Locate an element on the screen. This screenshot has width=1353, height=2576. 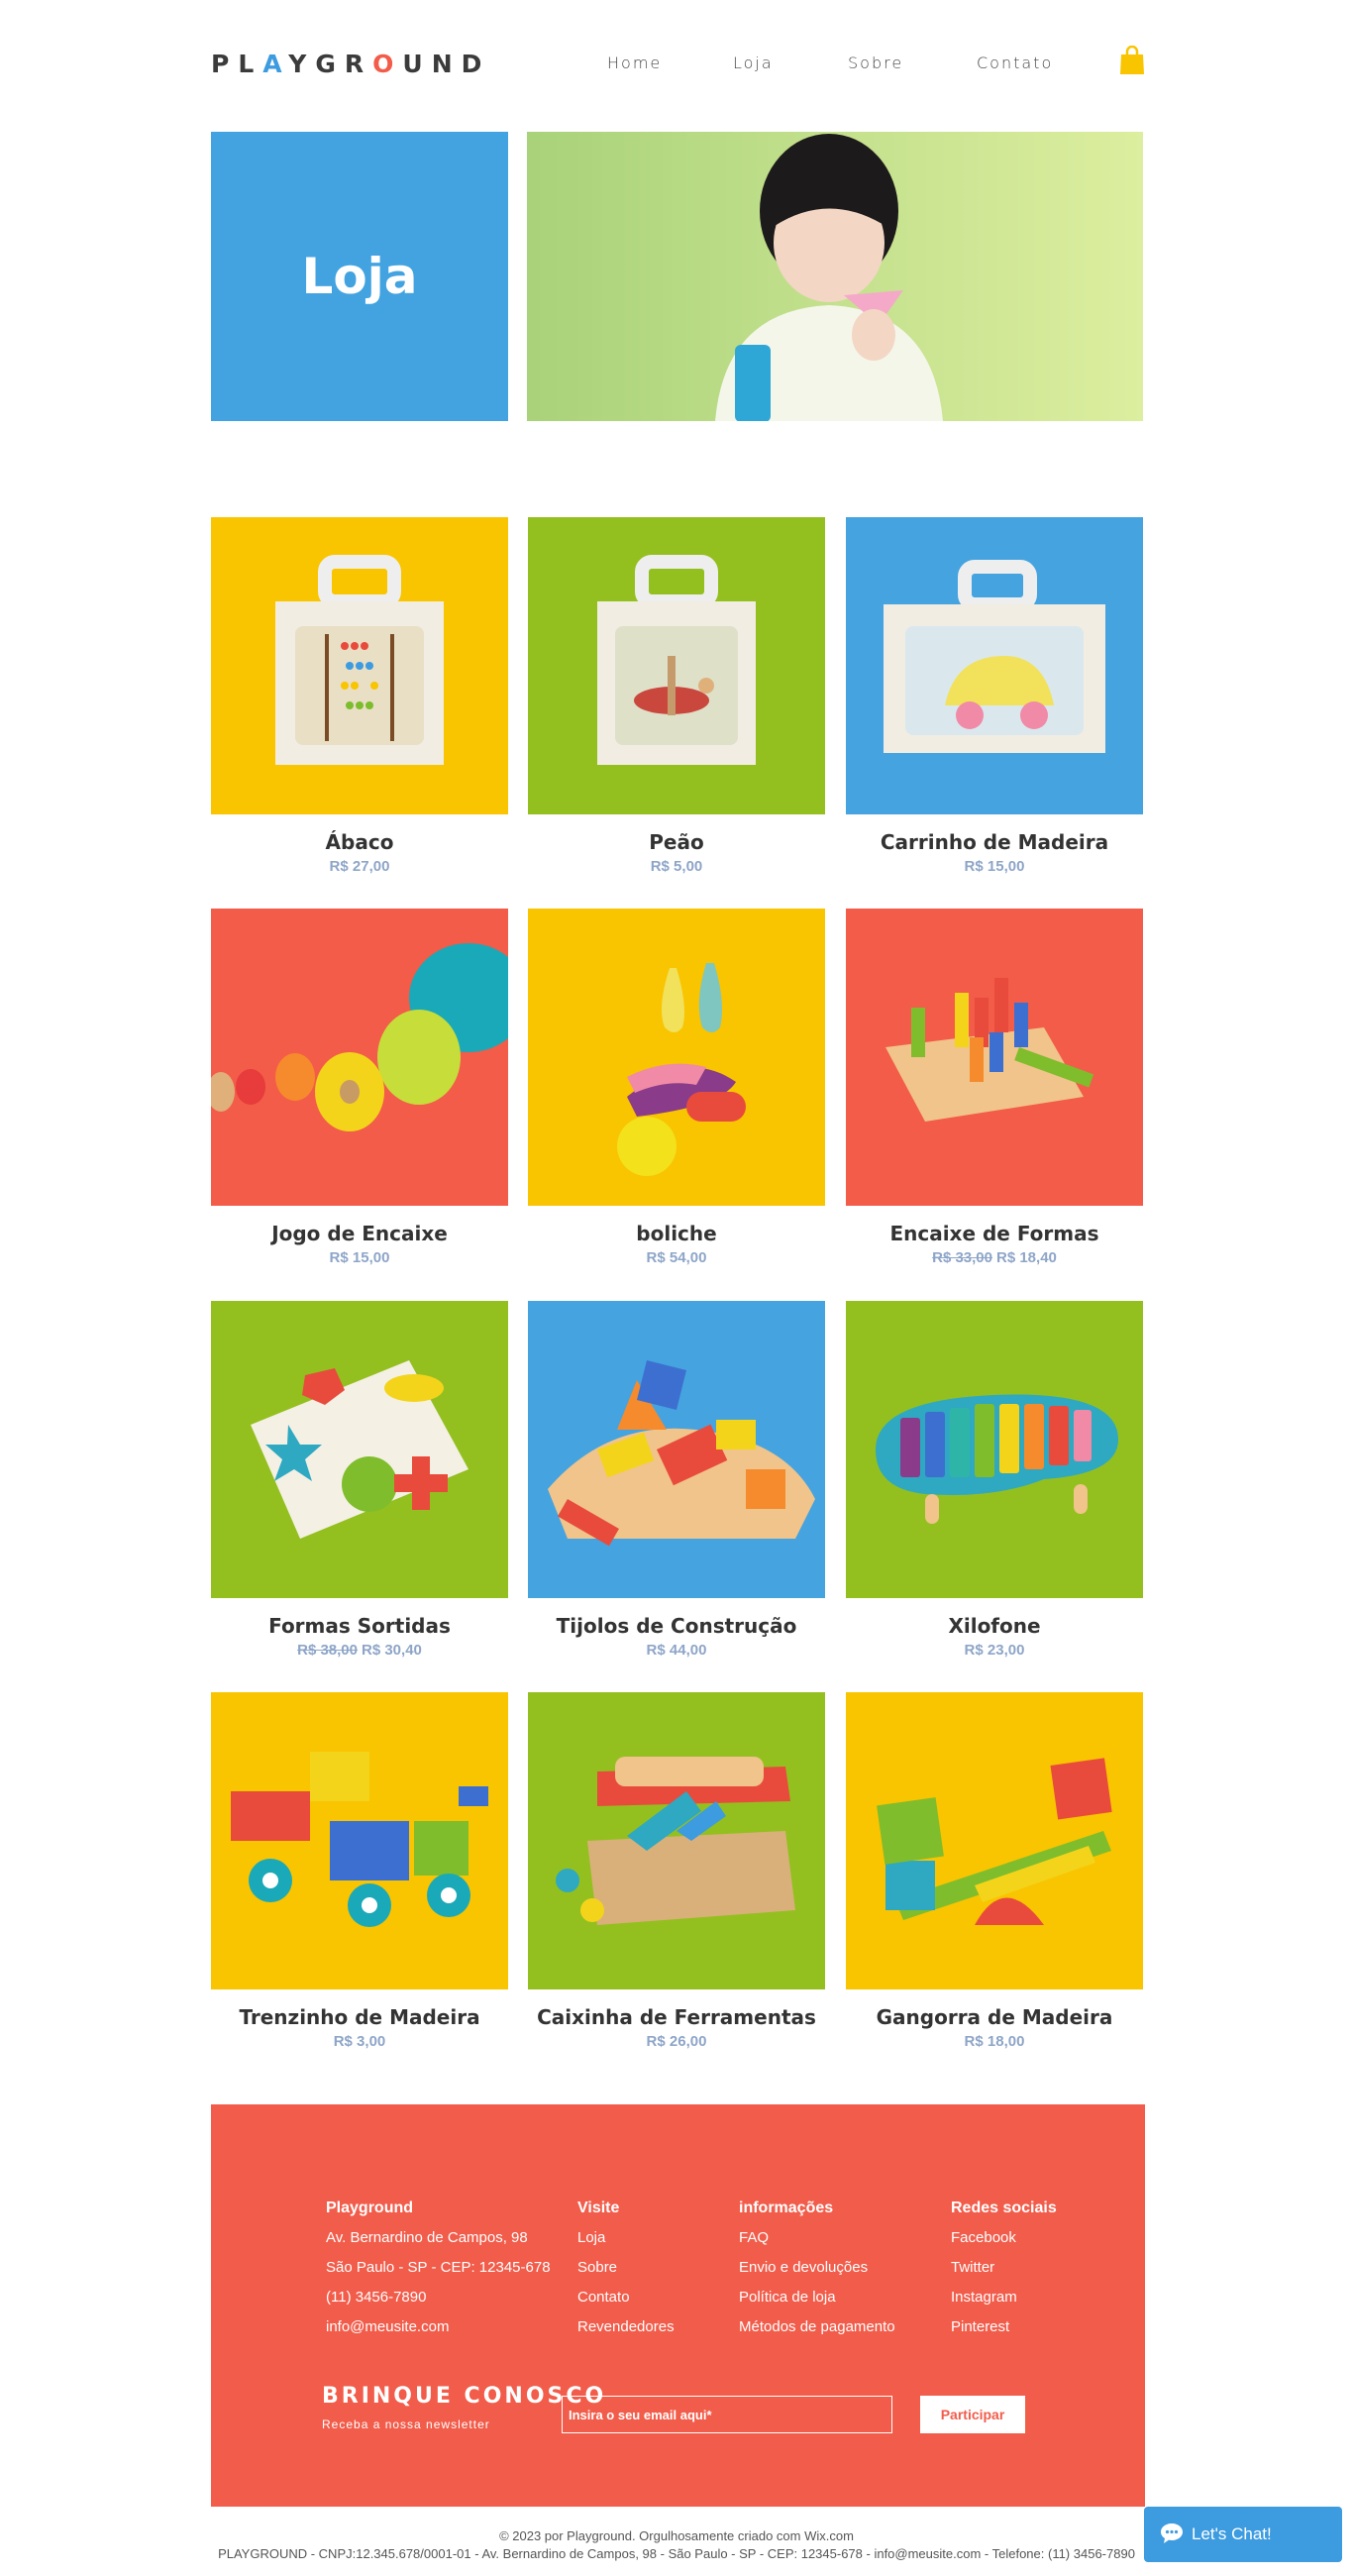
product-card: Encaixe de Formas R$ 33,00 R$ 18,40 is located at coordinates (994, 1087).